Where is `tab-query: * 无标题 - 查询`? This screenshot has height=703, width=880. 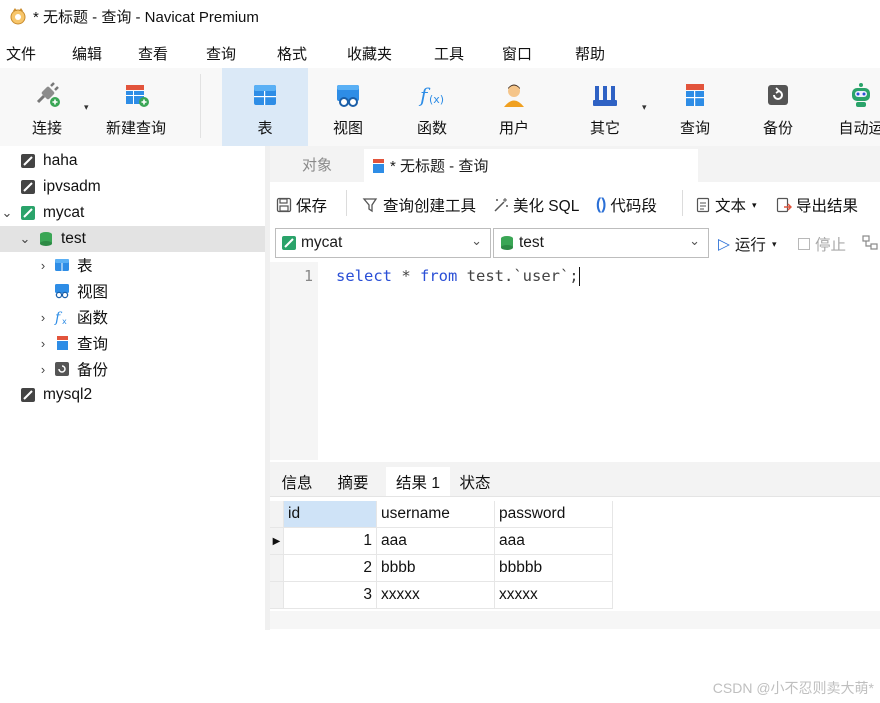 tab-query: * 无标题 - 查询 is located at coordinates (531, 165).